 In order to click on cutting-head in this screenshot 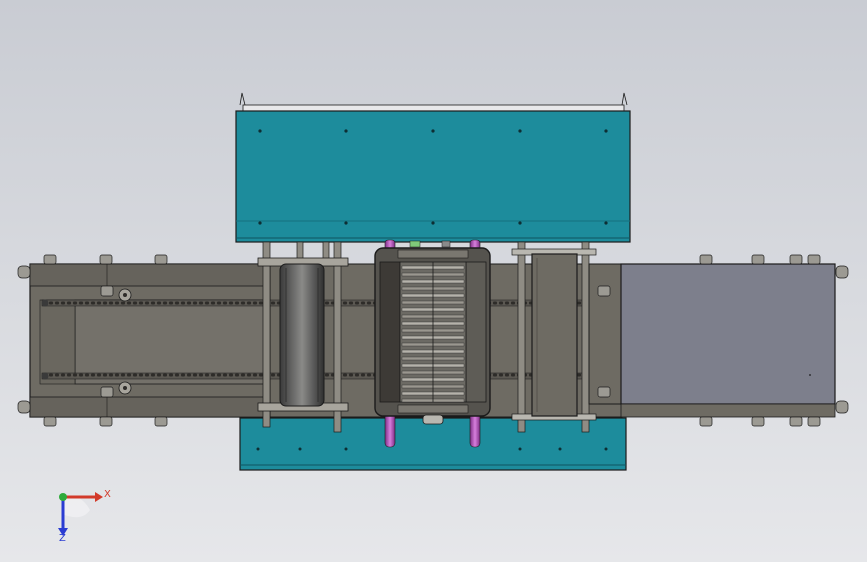, I will do `click(432, 336)`.